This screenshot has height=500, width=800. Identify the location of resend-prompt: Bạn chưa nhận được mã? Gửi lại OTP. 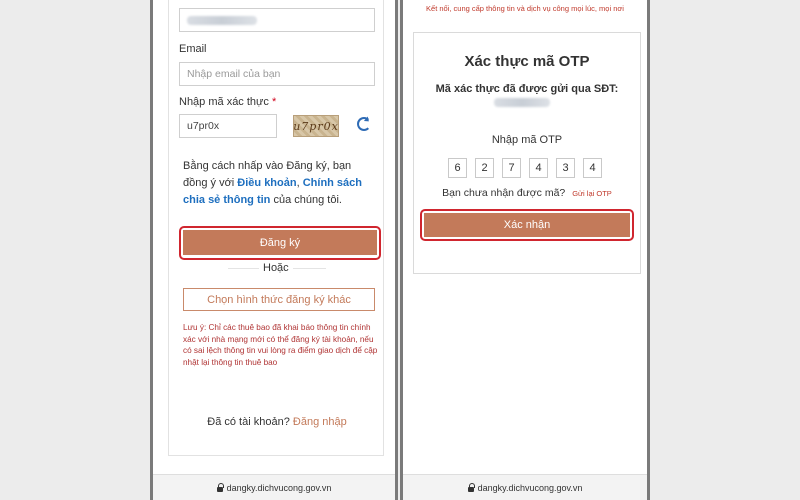
(527, 193).